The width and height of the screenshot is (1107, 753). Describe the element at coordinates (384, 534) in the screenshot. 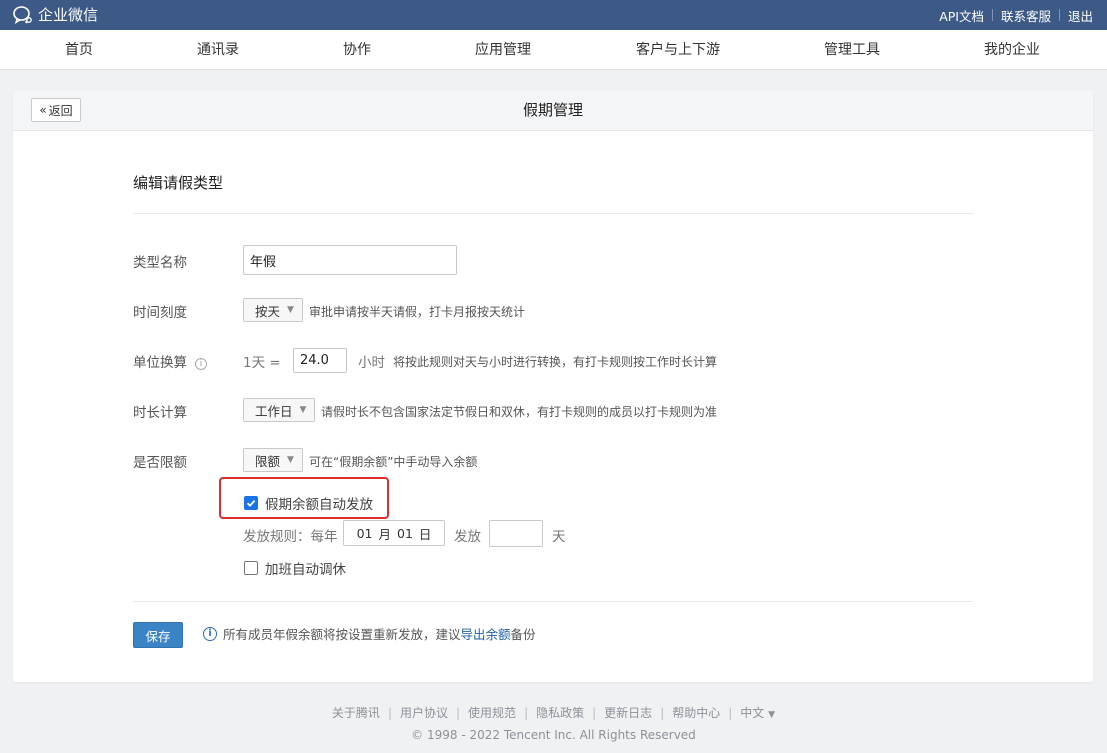

I see `issue-month-unit: 月` at that location.